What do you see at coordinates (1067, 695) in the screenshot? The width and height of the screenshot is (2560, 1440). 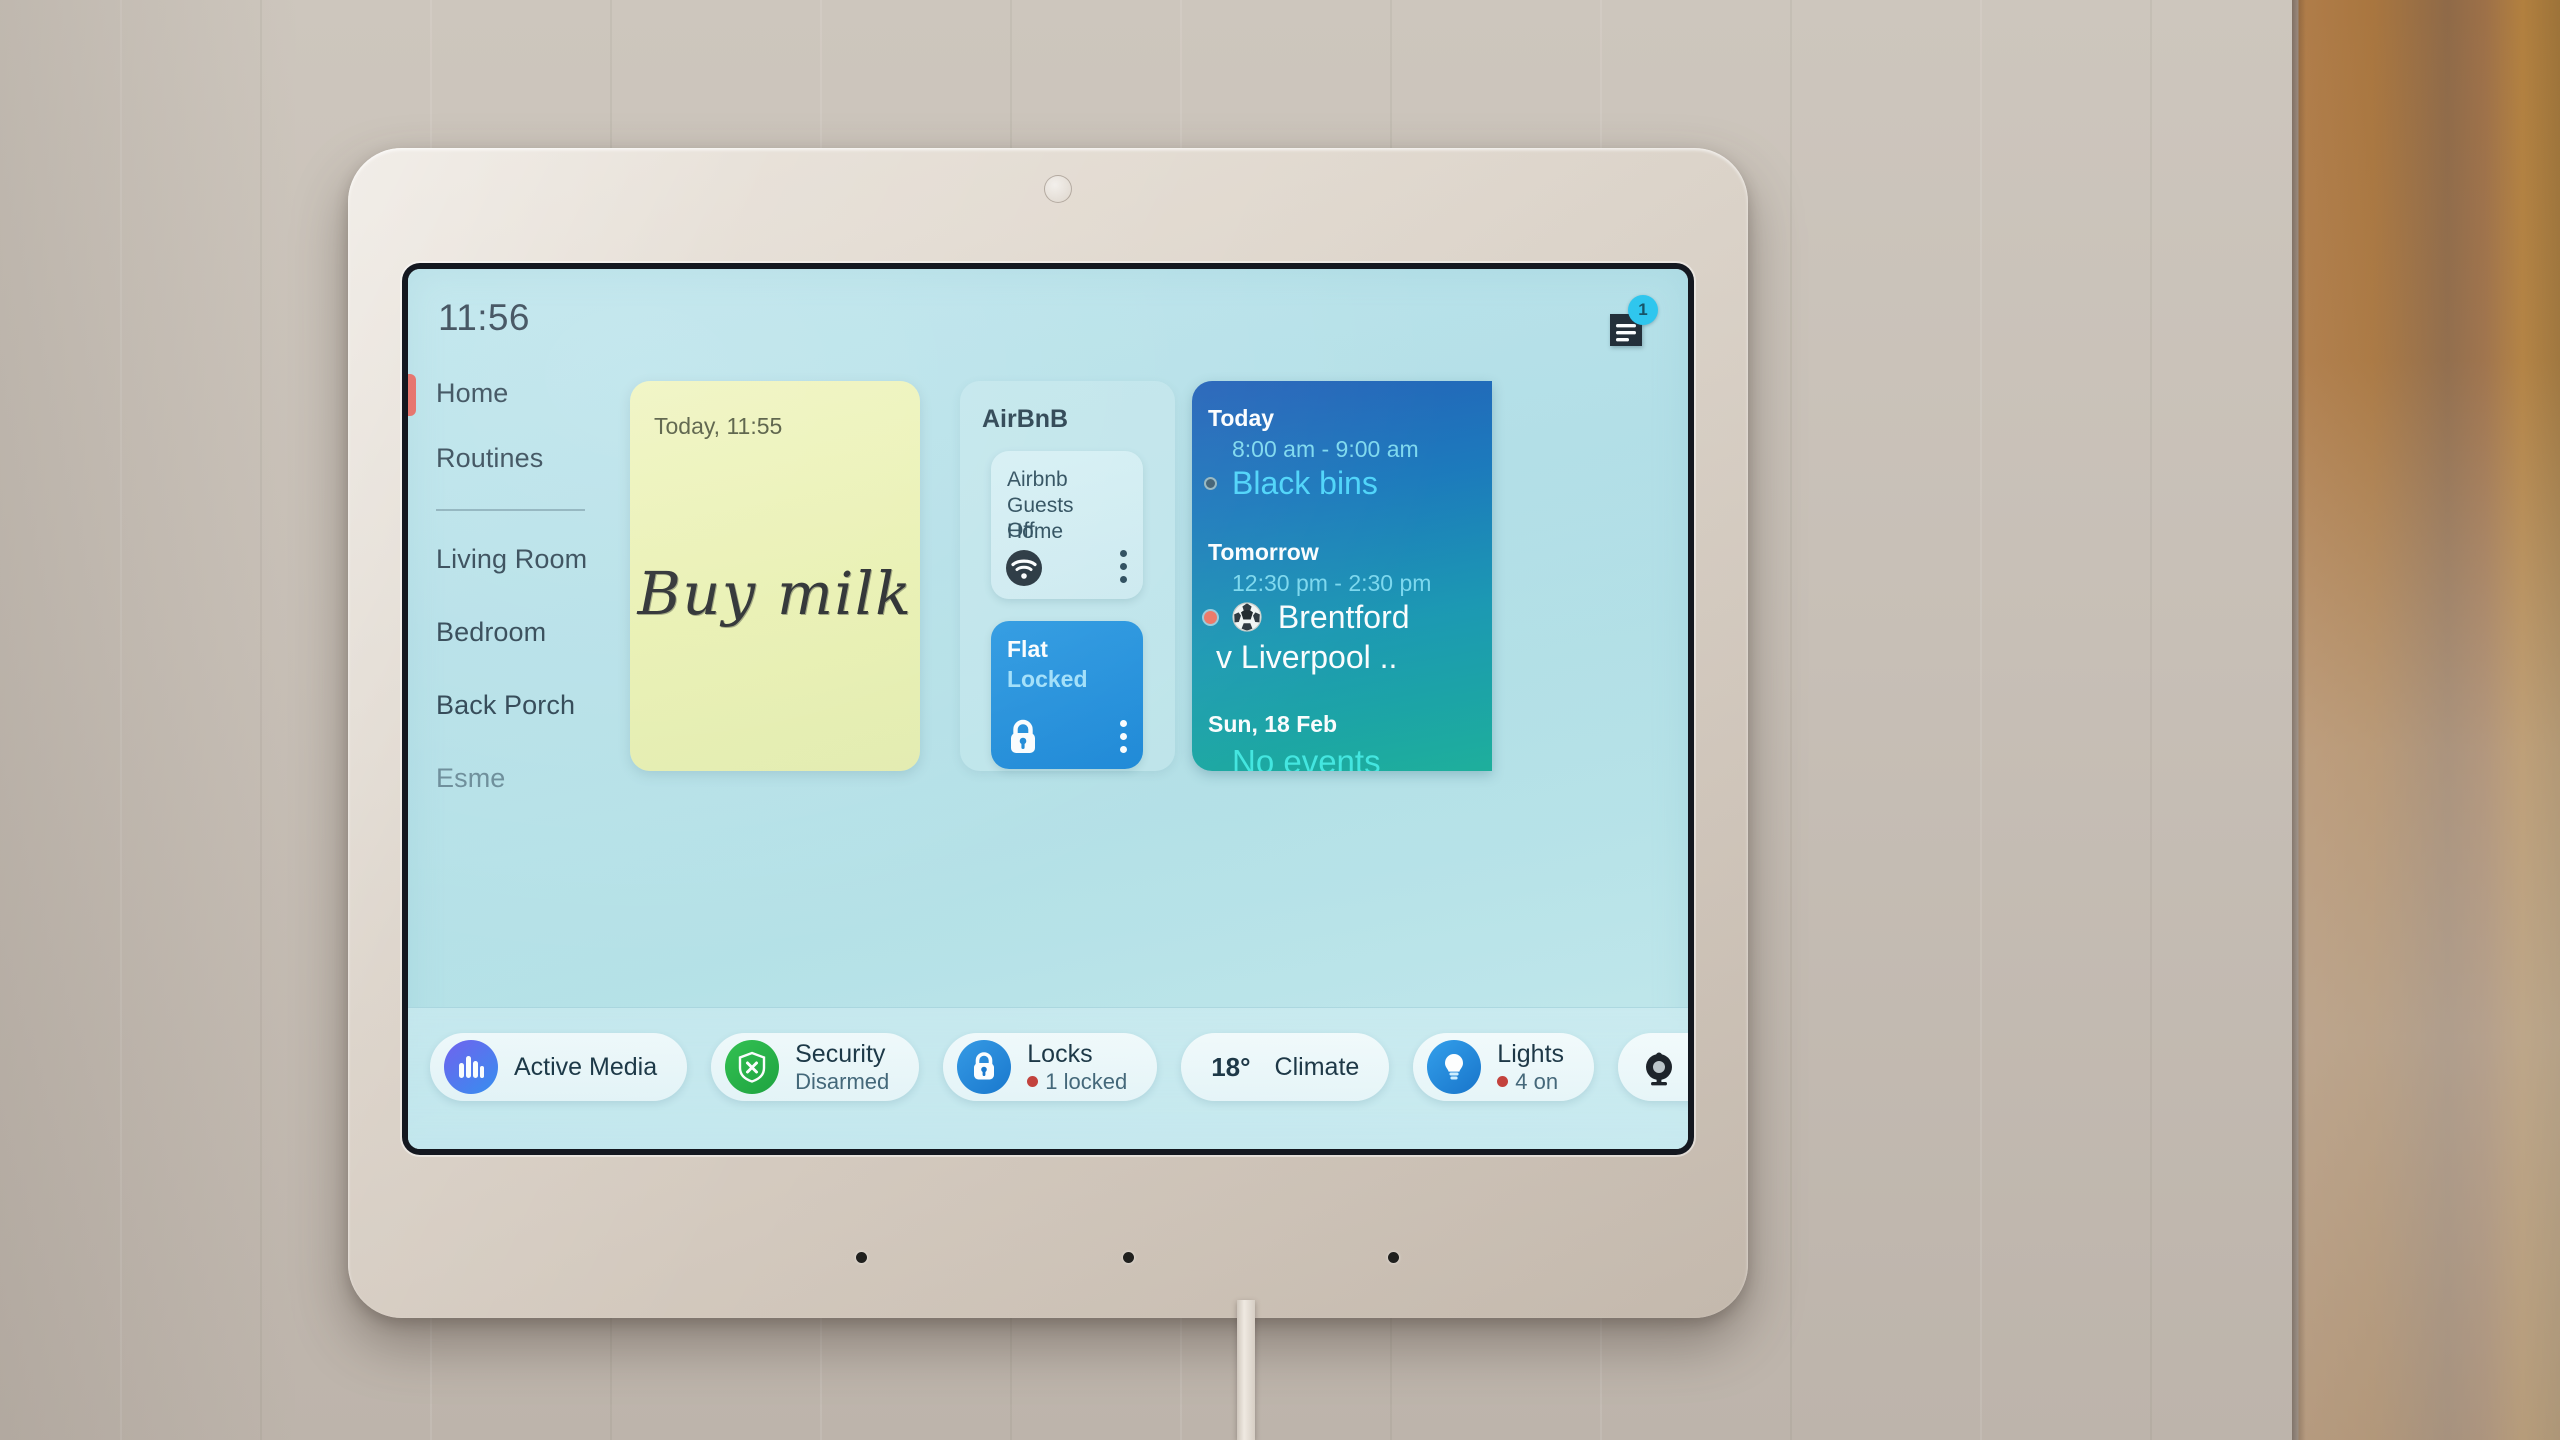 I see `device-tile-flat-lock: Flat Locked` at bounding box center [1067, 695].